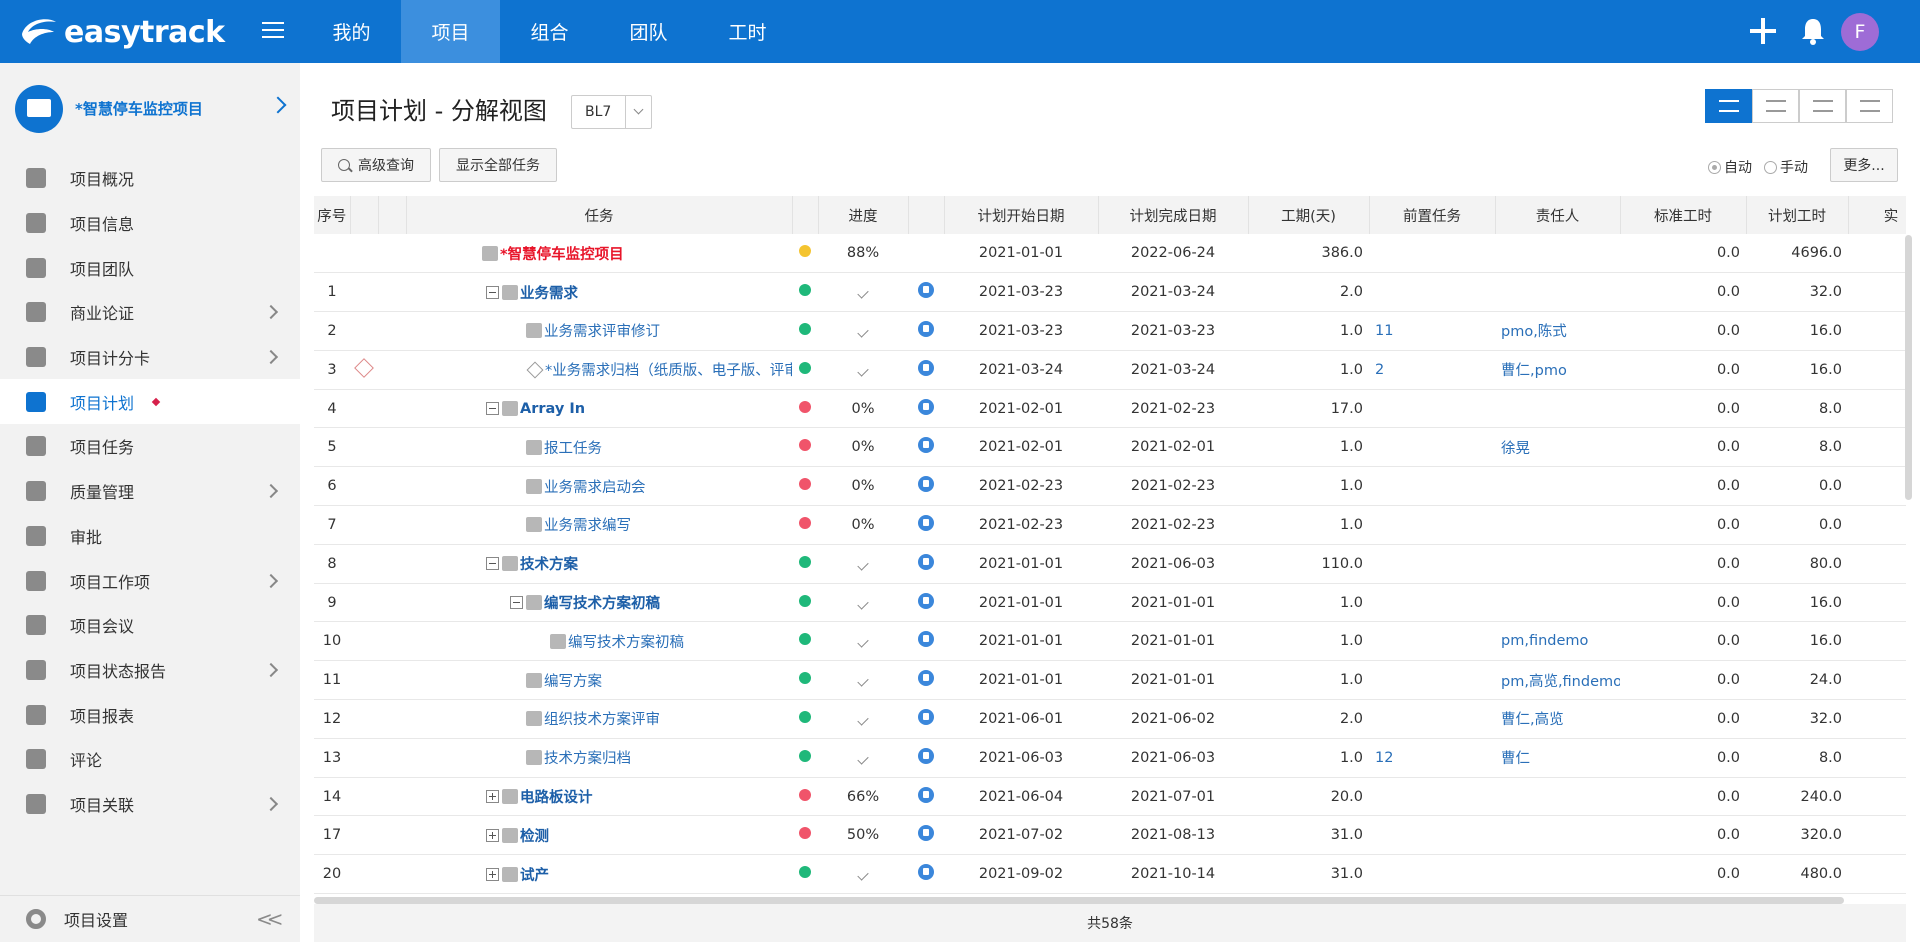 This screenshot has height=942, width=1920. I want to click on task-tree-node: 电路板设计, so click(599, 796).